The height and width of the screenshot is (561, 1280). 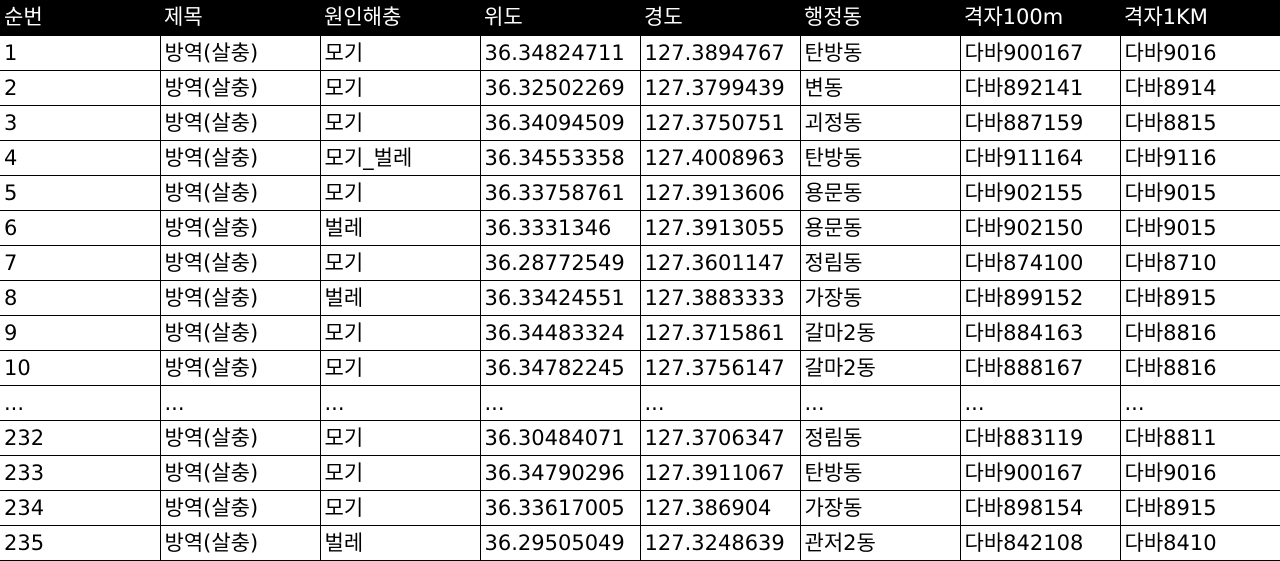 I want to click on cell-district: 갈마2동, so click(x=880, y=368).